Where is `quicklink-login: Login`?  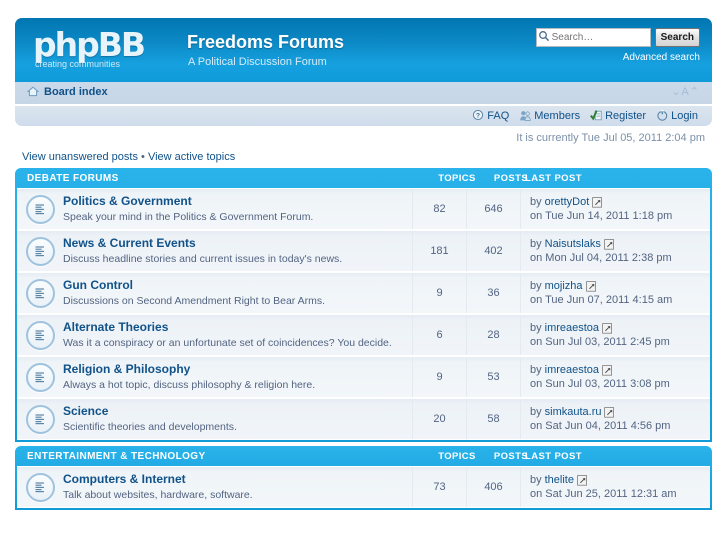 quicklink-login: Login is located at coordinates (677, 115).